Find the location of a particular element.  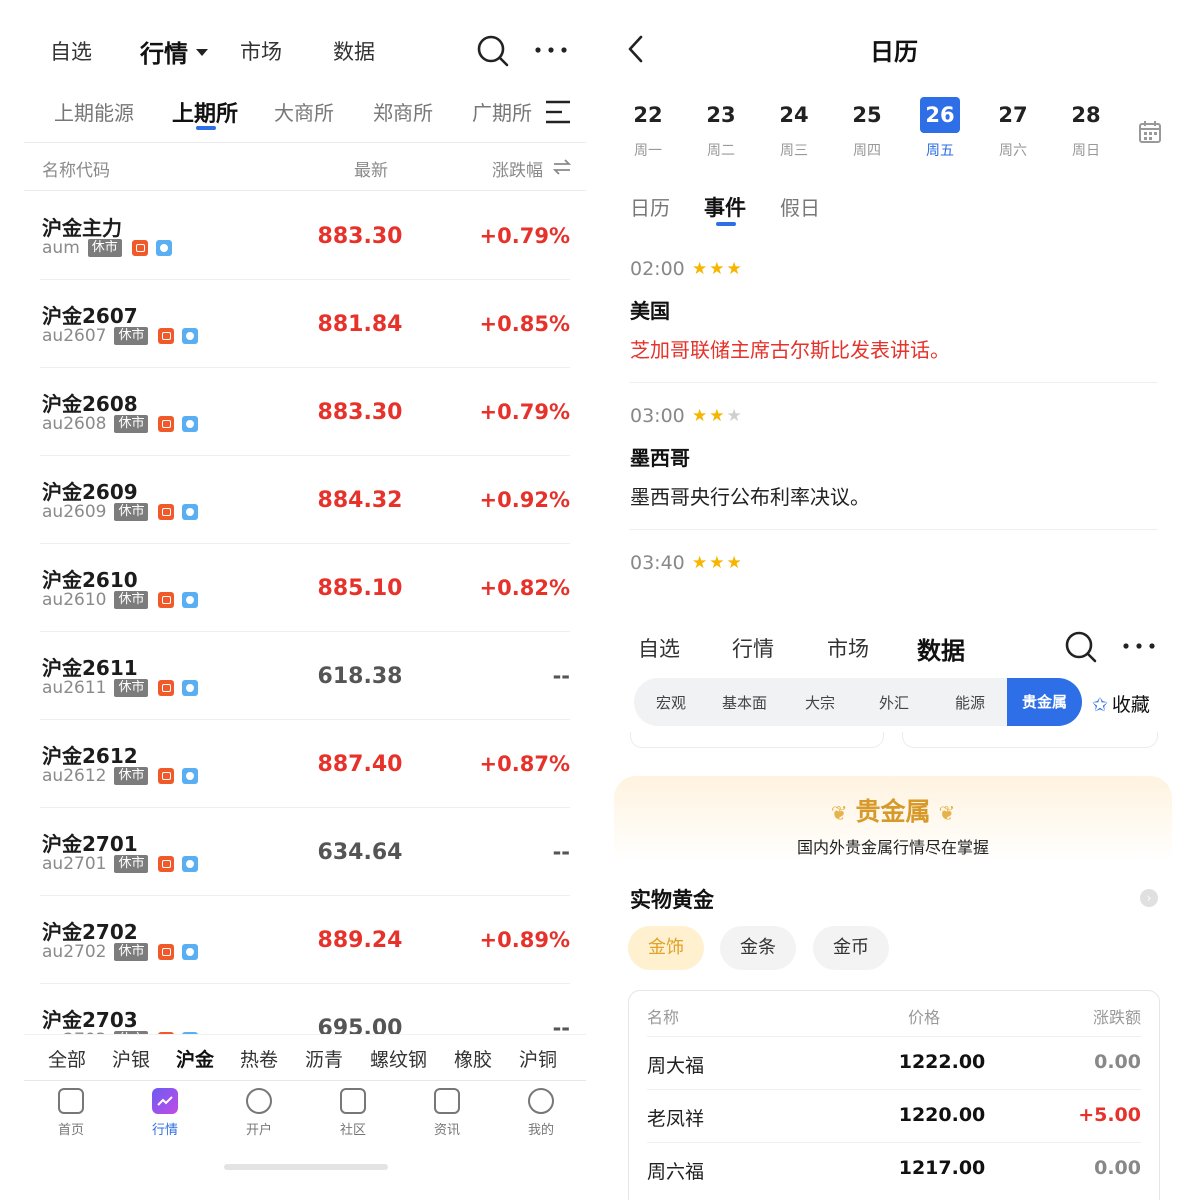

active-tab-indicator is located at coordinates (726, 224).